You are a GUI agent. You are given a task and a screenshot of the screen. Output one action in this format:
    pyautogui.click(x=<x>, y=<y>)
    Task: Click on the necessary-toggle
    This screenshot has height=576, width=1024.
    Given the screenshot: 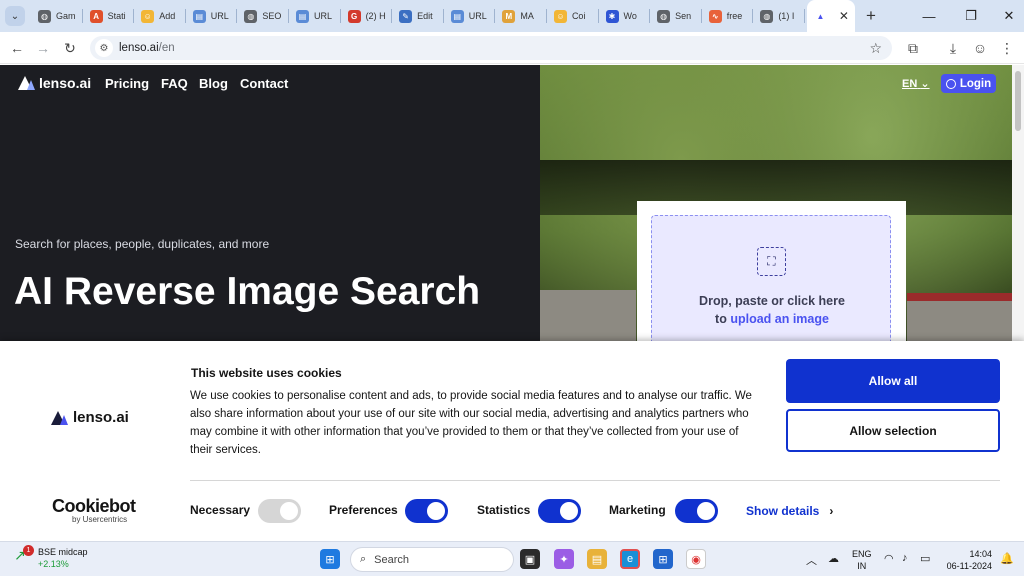 What is the action you would take?
    pyautogui.click(x=279, y=511)
    